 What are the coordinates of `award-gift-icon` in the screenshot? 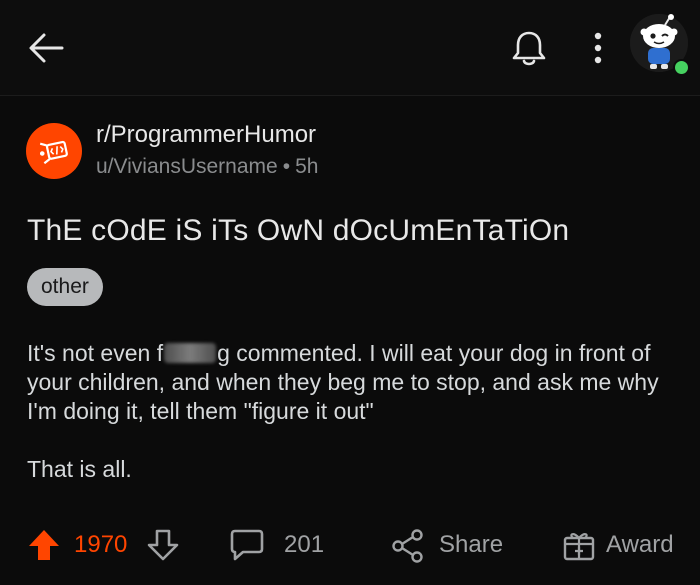 It's located at (579, 545).